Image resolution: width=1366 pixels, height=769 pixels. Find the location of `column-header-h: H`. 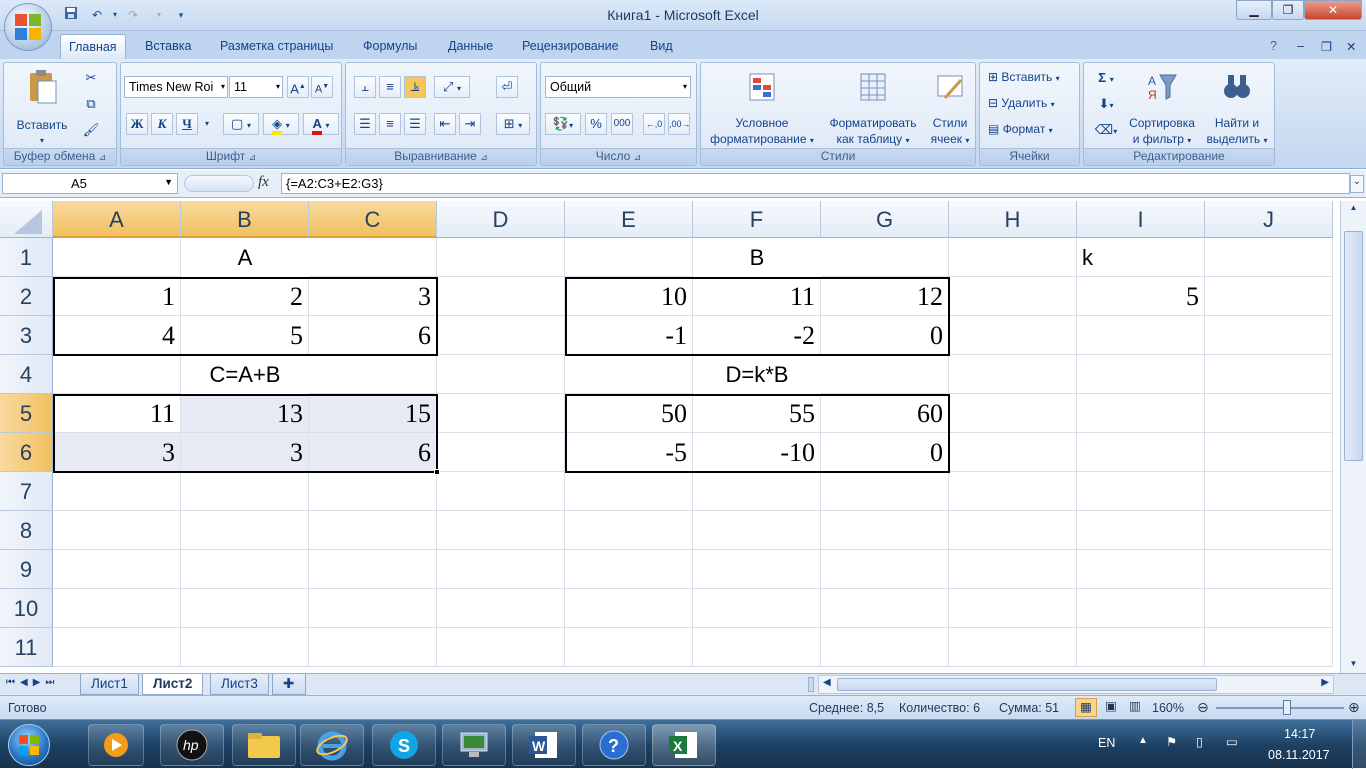

column-header-h: H is located at coordinates (1013, 219).